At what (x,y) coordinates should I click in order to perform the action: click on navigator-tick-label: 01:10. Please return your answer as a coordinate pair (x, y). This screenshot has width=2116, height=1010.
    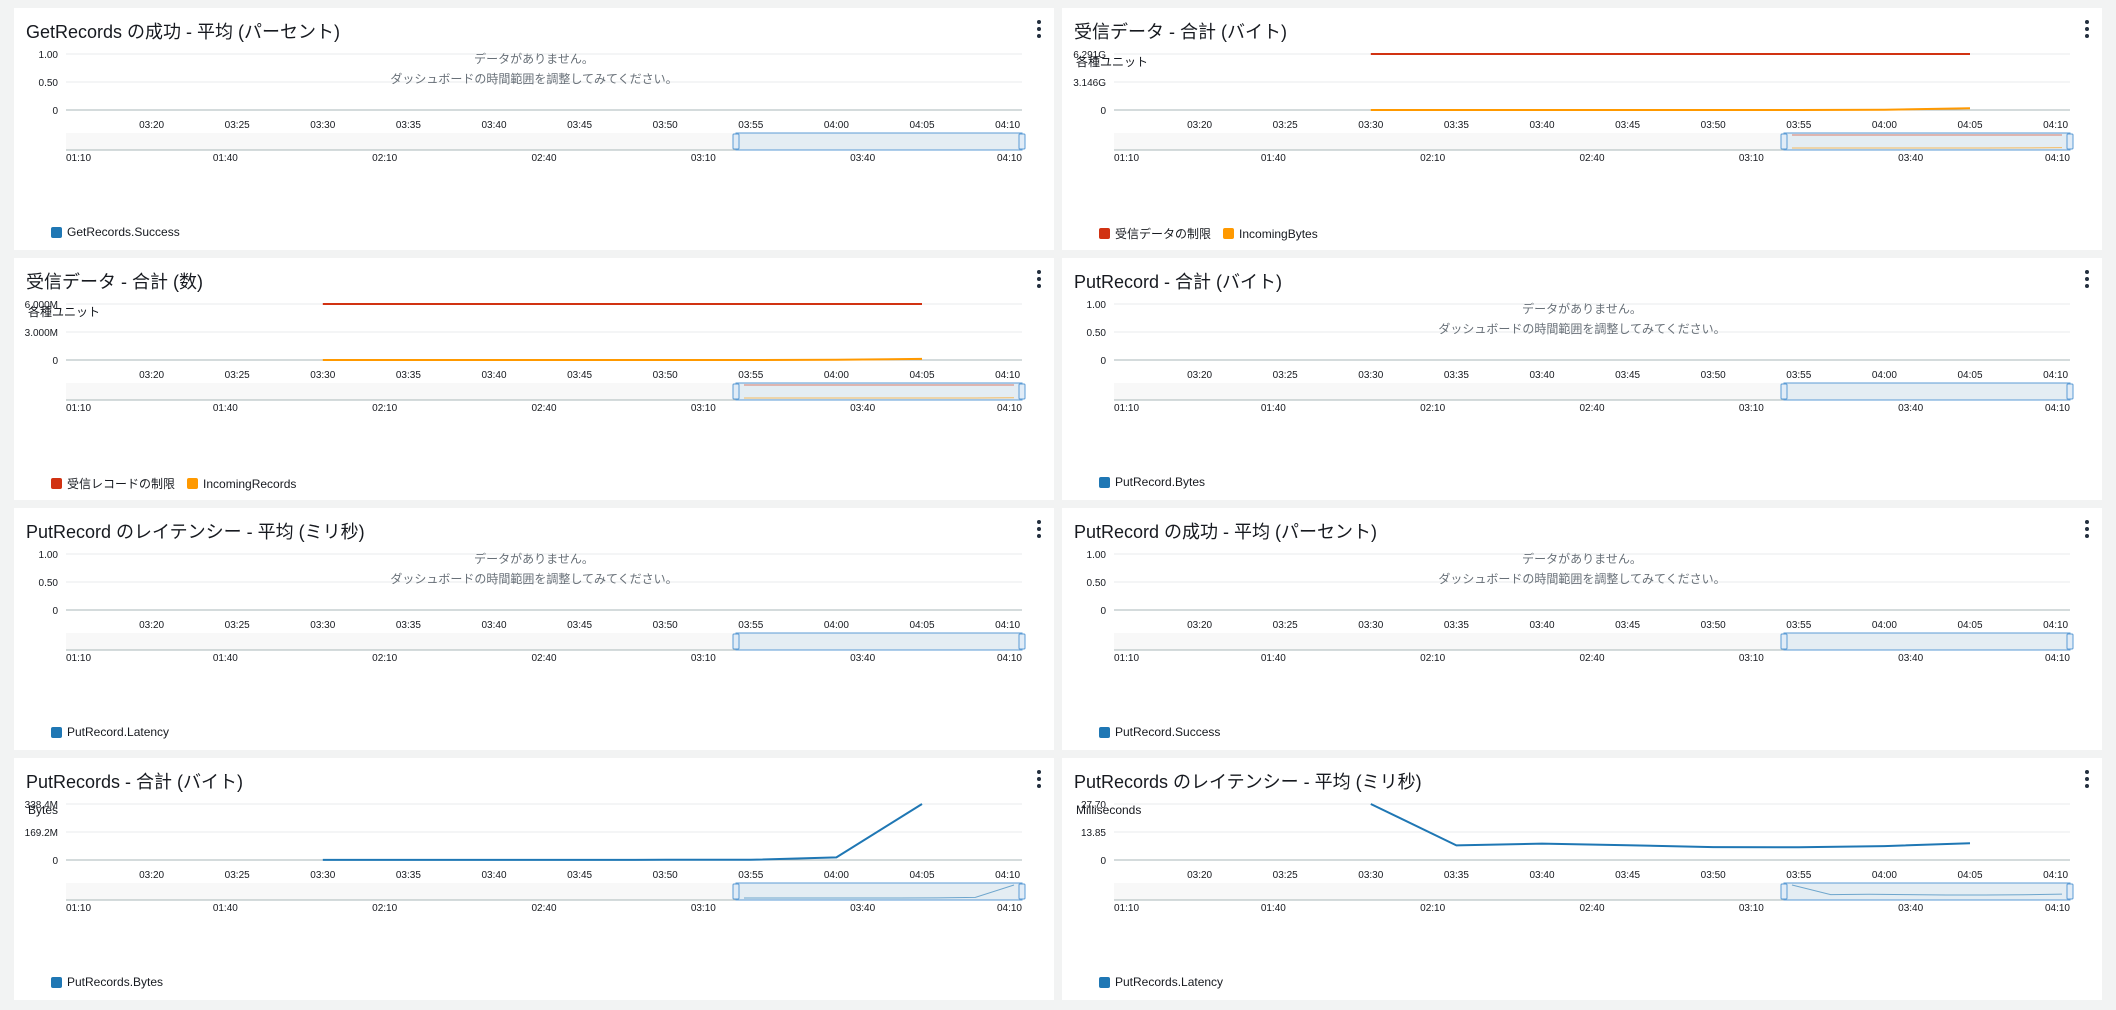
    Looking at the image, I should click on (1126, 408).